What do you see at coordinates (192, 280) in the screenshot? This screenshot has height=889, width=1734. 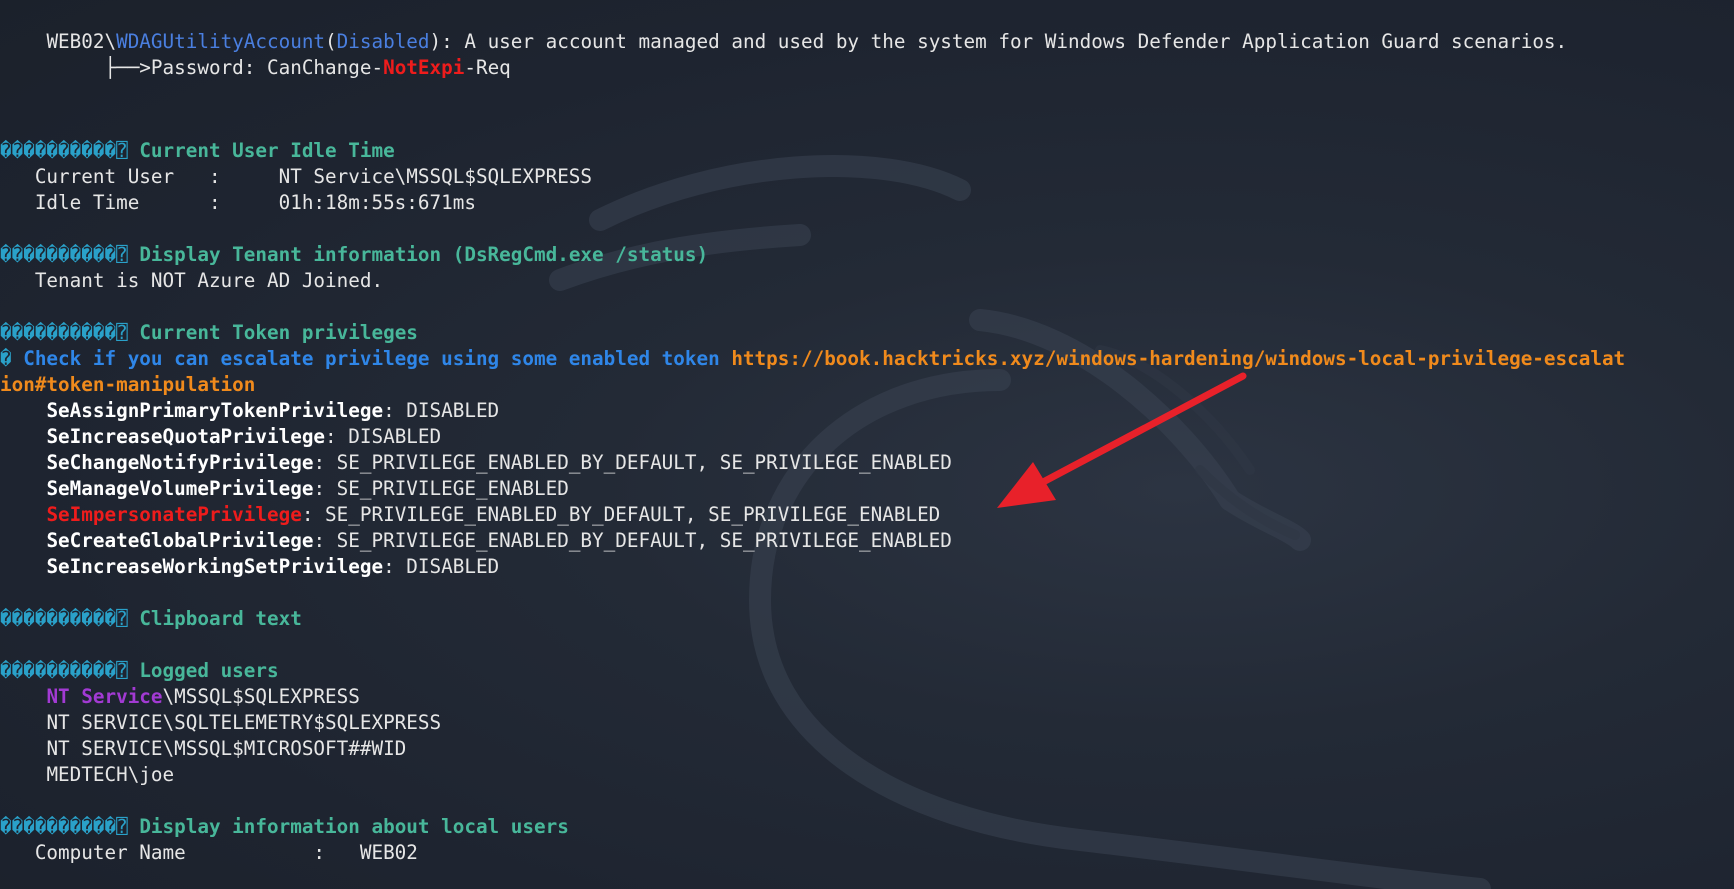 I see `tenant-row: Tenant is NOT Azure AD Joined.` at bounding box center [192, 280].